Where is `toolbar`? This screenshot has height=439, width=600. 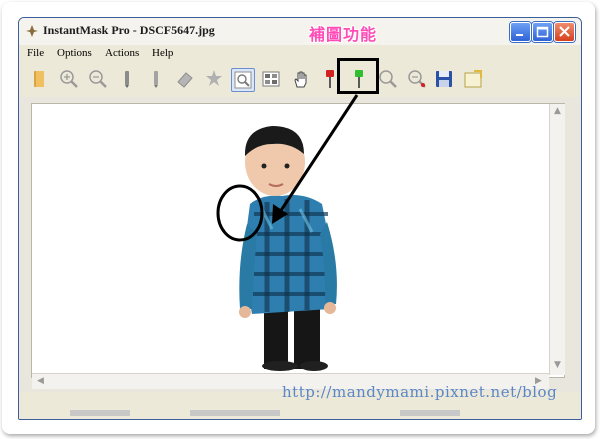 toolbar is located at coordinates (300, 80).